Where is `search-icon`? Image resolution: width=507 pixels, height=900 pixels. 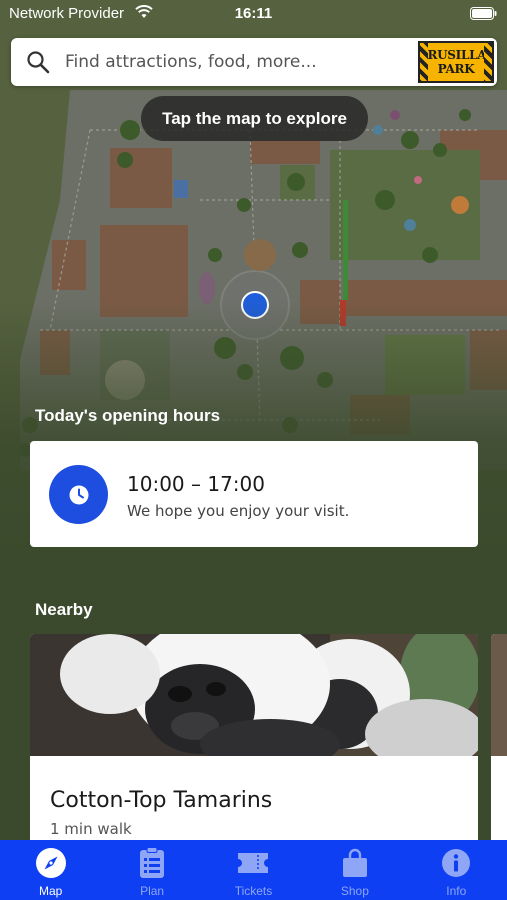
search-icon is located at coordinates (38, 64).